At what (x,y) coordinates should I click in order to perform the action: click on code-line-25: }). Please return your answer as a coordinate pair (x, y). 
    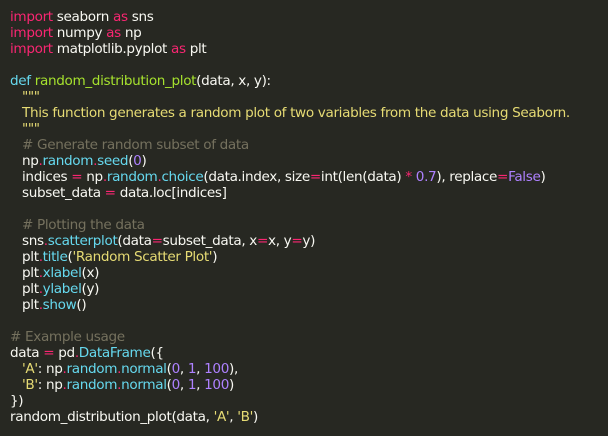
    Looking at the image, I should click on (17, 401).